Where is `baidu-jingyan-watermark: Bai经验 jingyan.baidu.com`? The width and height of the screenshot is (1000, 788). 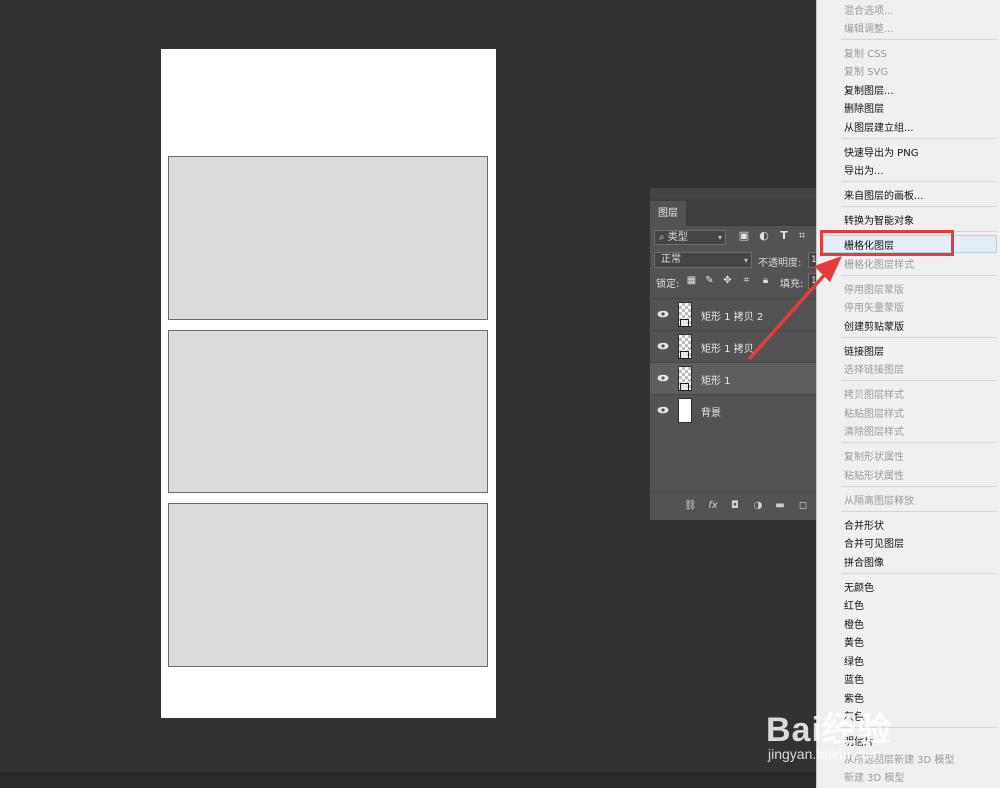
baidu-jingyan-watermark: Bai经验 jingyan.baidu.com is located at coordinates (866, 735).